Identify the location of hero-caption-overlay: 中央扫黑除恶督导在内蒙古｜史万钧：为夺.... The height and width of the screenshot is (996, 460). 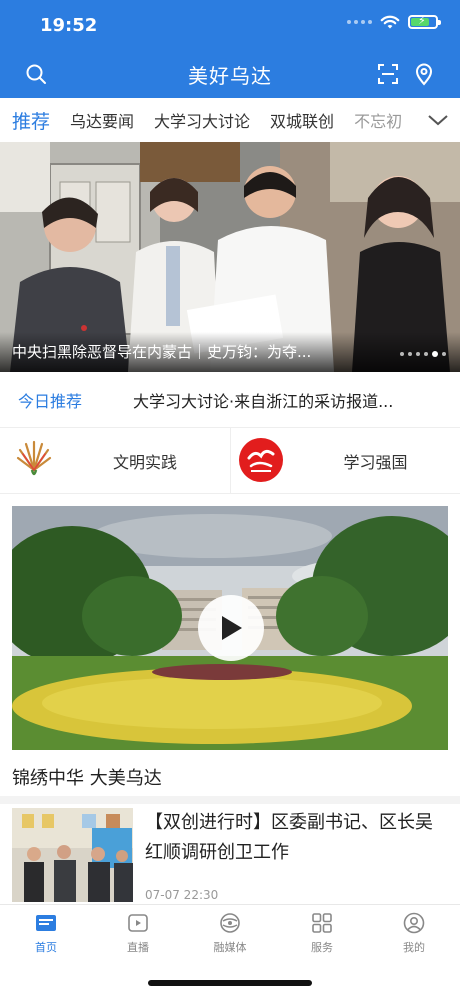
(230, 352).